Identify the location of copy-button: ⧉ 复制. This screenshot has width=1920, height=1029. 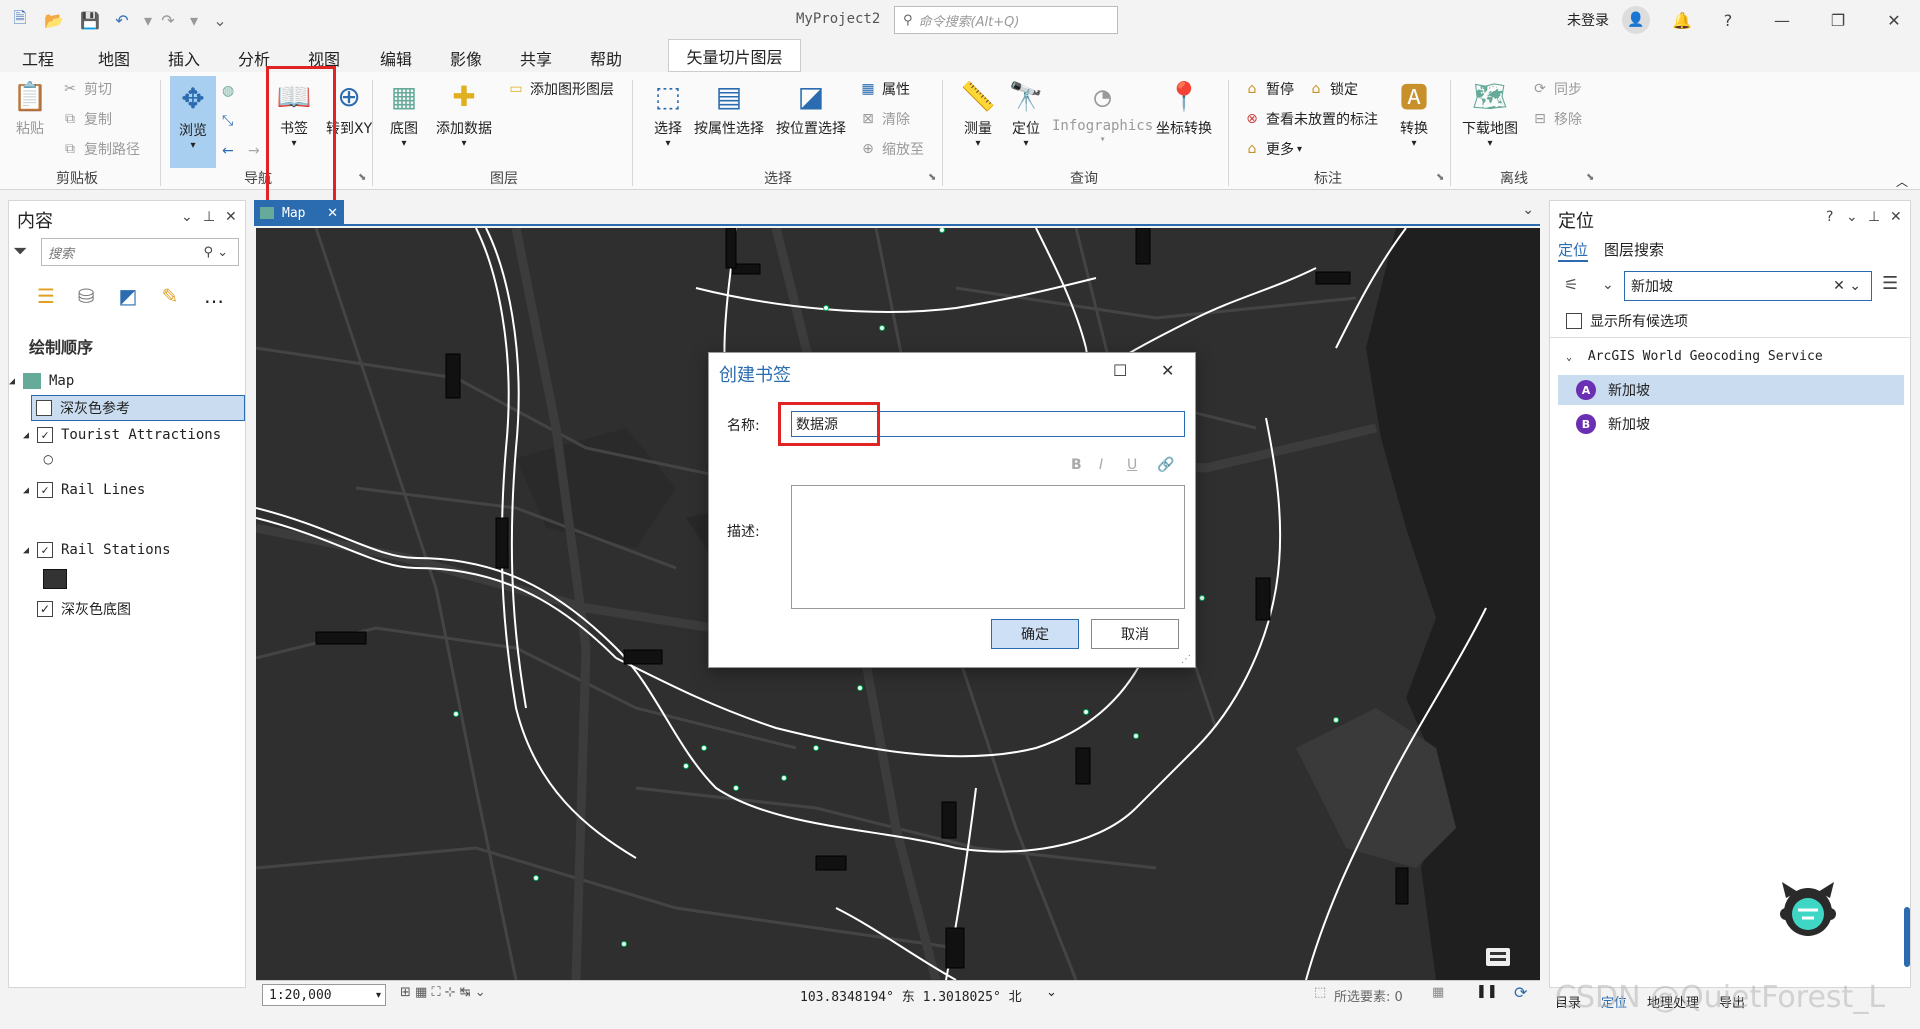
(86, 119).